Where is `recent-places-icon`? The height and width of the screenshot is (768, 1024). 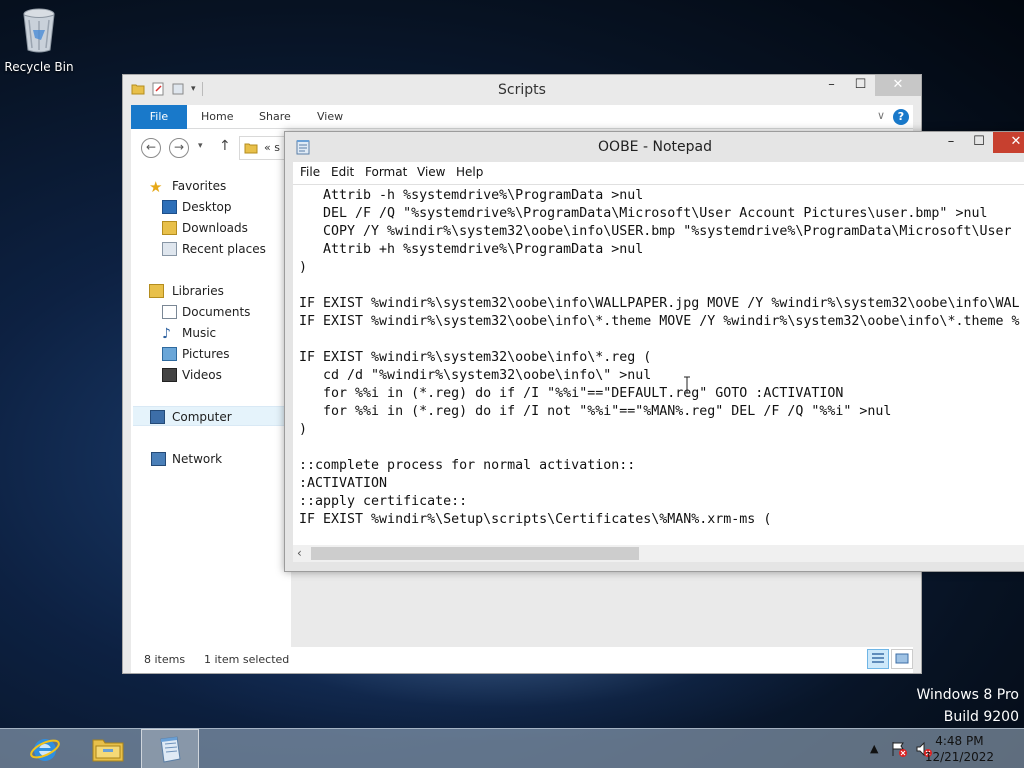 recent-places-icon is located at coordinates (169, 249).